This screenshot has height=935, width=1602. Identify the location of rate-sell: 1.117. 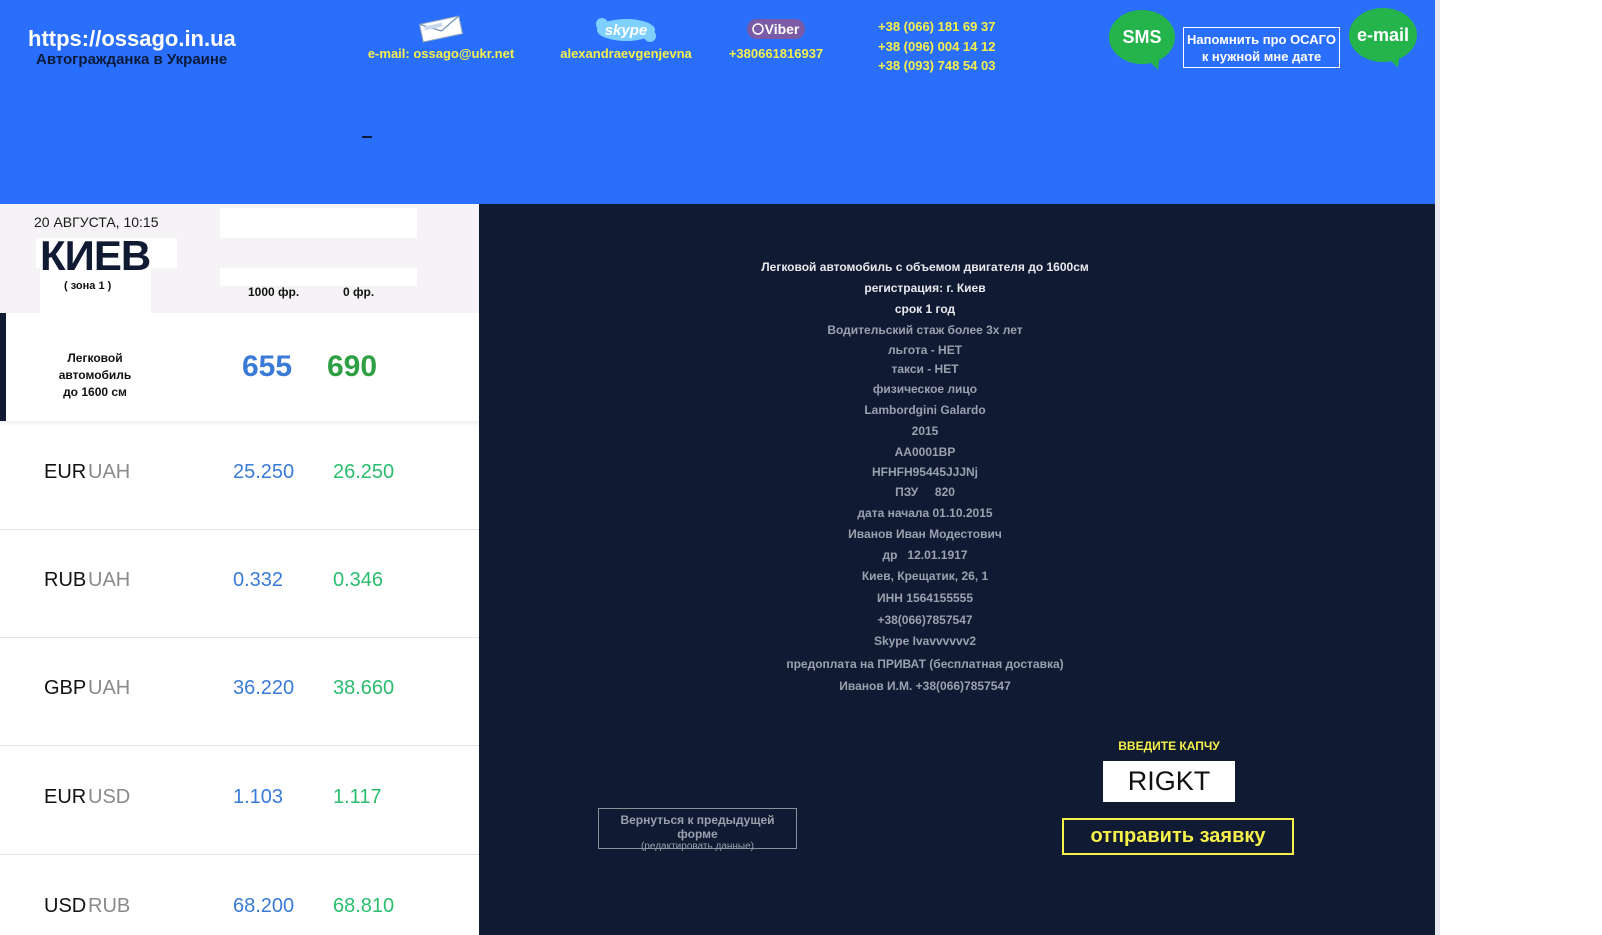
(357, 797).